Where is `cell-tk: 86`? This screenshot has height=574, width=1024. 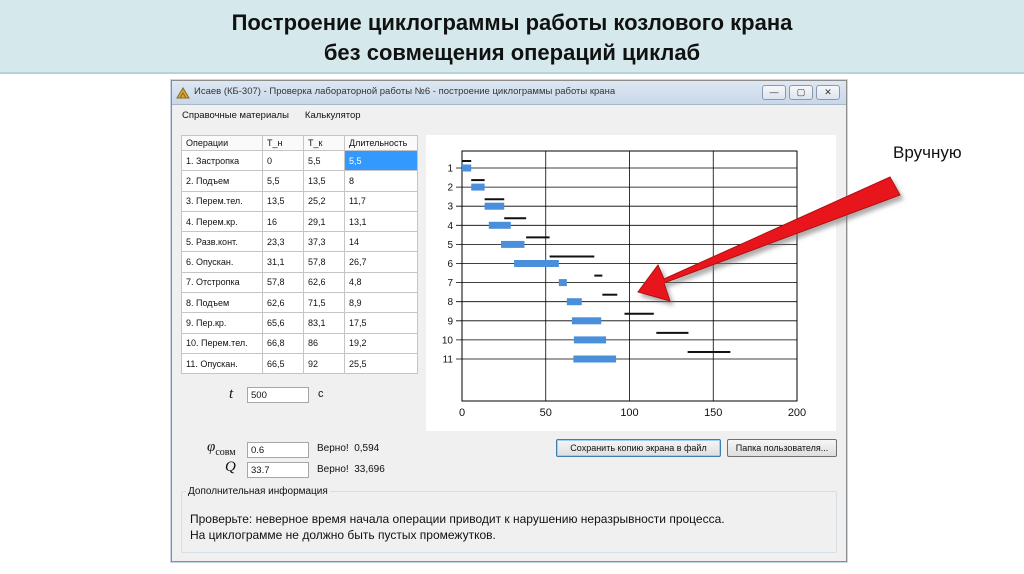
cell-tk: 86 is located at coordinates (324, 343).